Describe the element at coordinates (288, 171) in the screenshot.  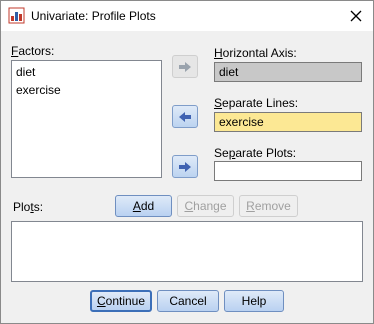
I see `separate-plots-field` at that location.